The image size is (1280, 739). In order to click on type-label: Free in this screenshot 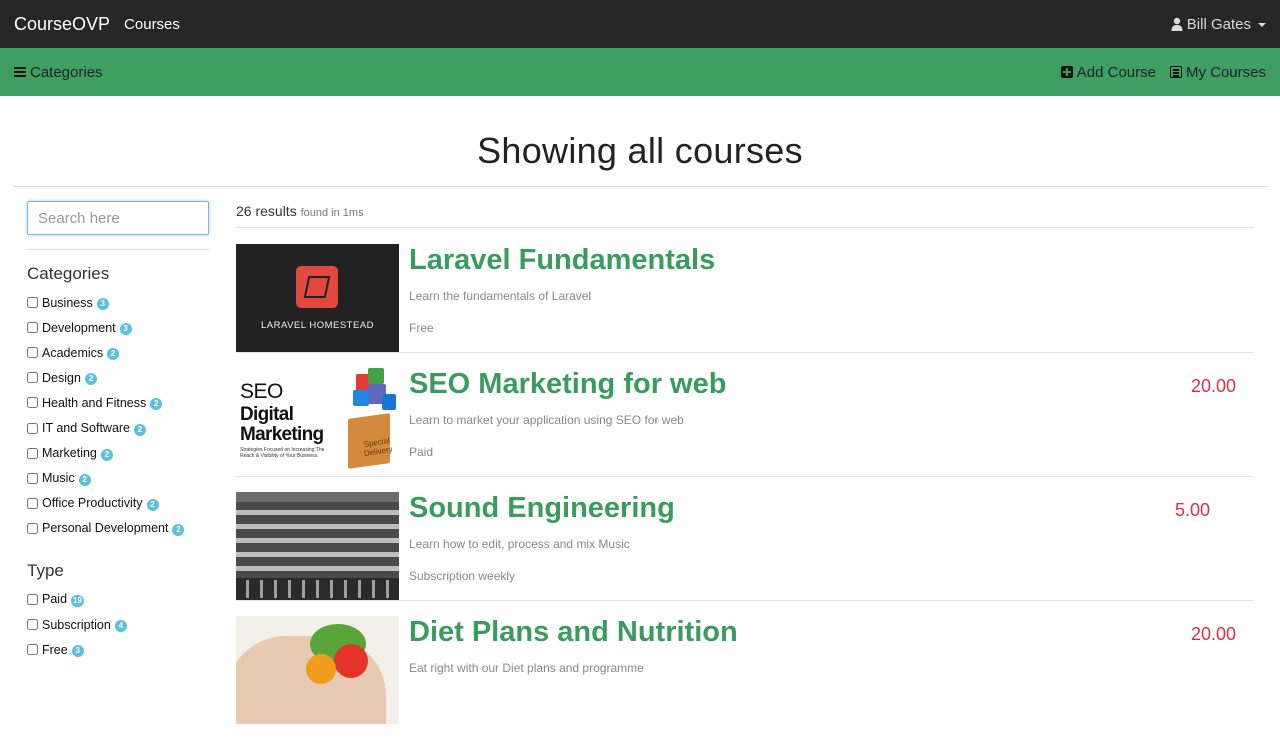, I will do `click(55, 649)`.